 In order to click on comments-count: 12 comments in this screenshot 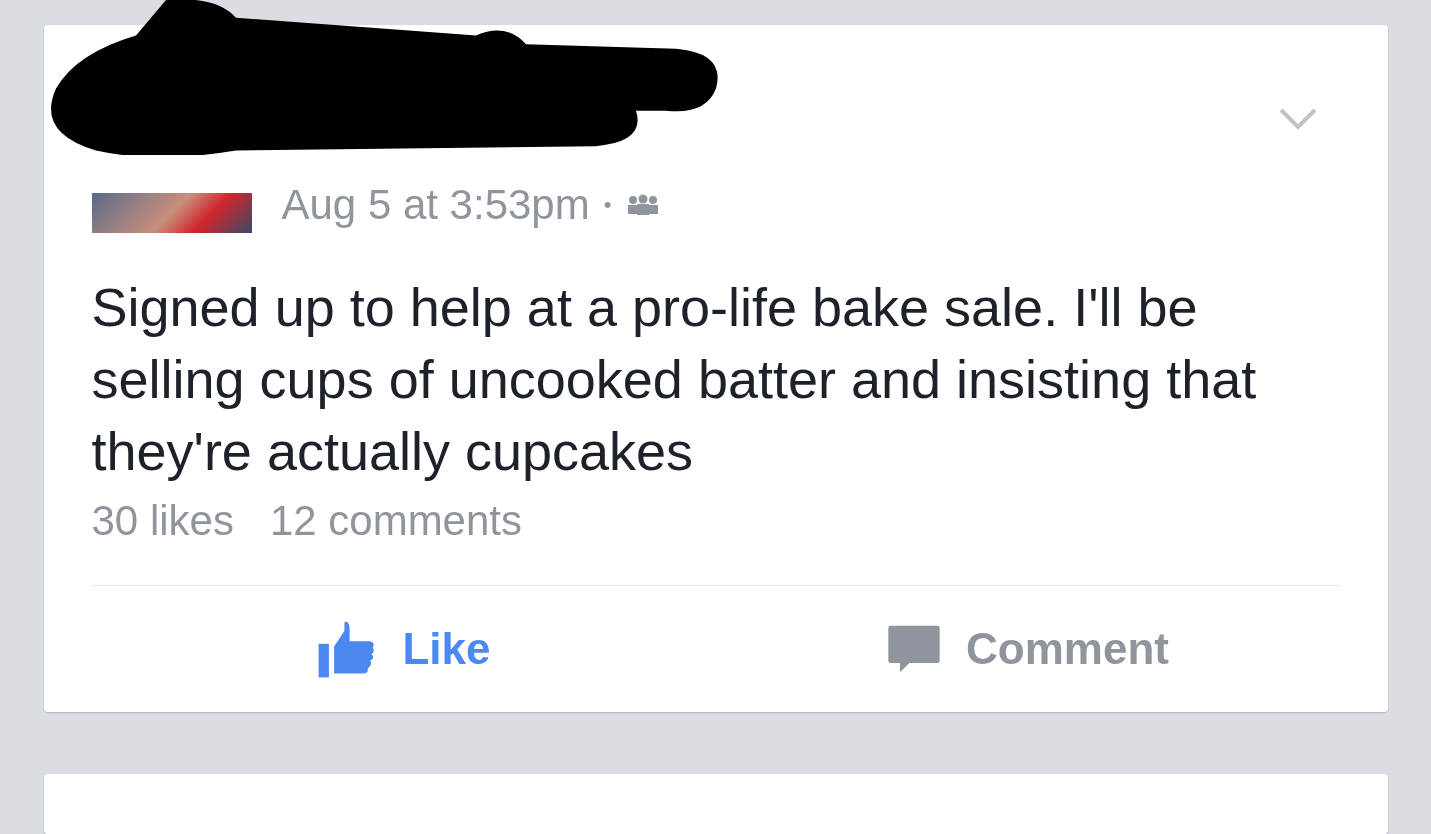, I will do `click(395, 521)`.